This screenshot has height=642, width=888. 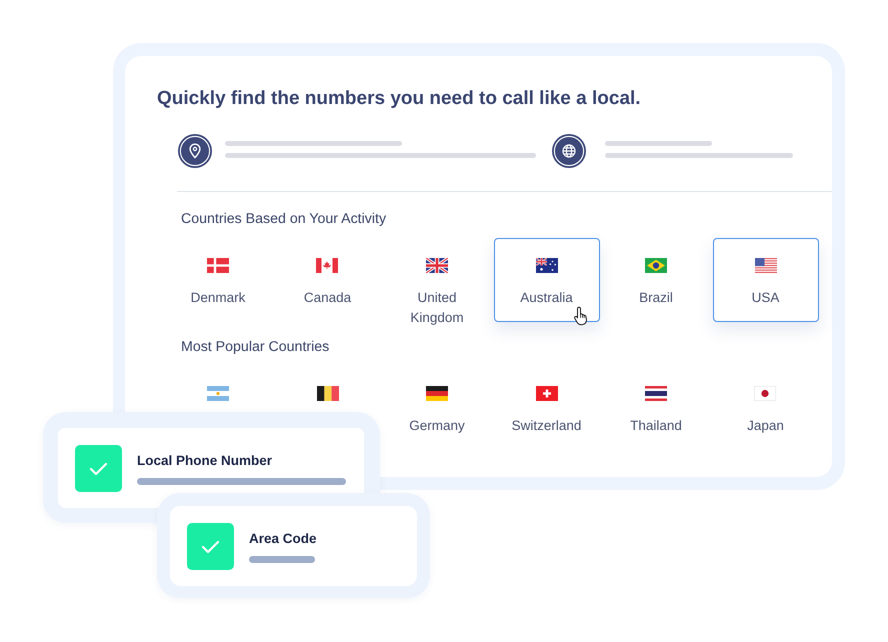 What do you see at coordinates (569, 151) in the screenshot?
I see `globe-icon` at bounding box center [569, 151].